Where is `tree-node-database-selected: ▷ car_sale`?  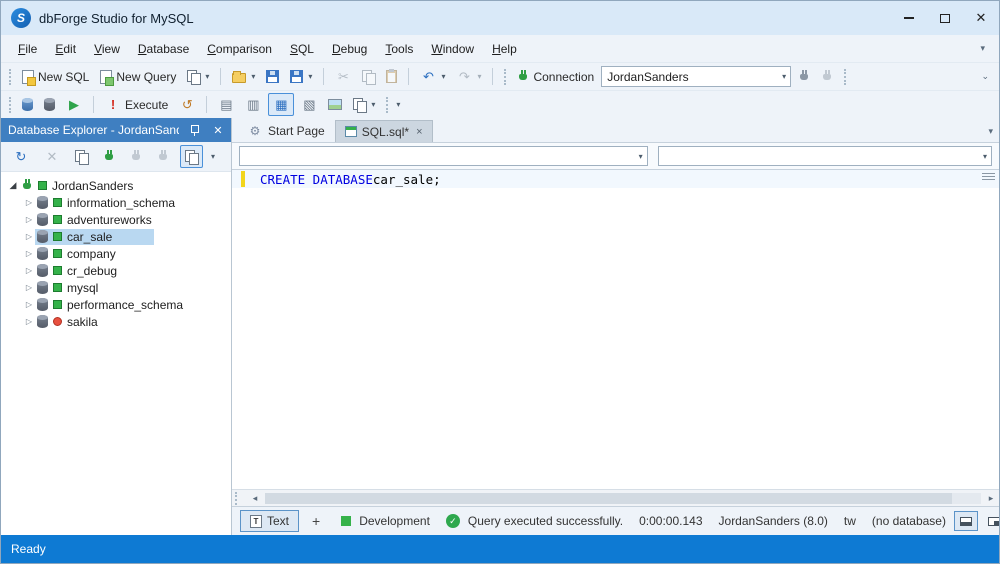
tree-node-database-selected: ▷ car_sale is located at coordinates (116, 236).